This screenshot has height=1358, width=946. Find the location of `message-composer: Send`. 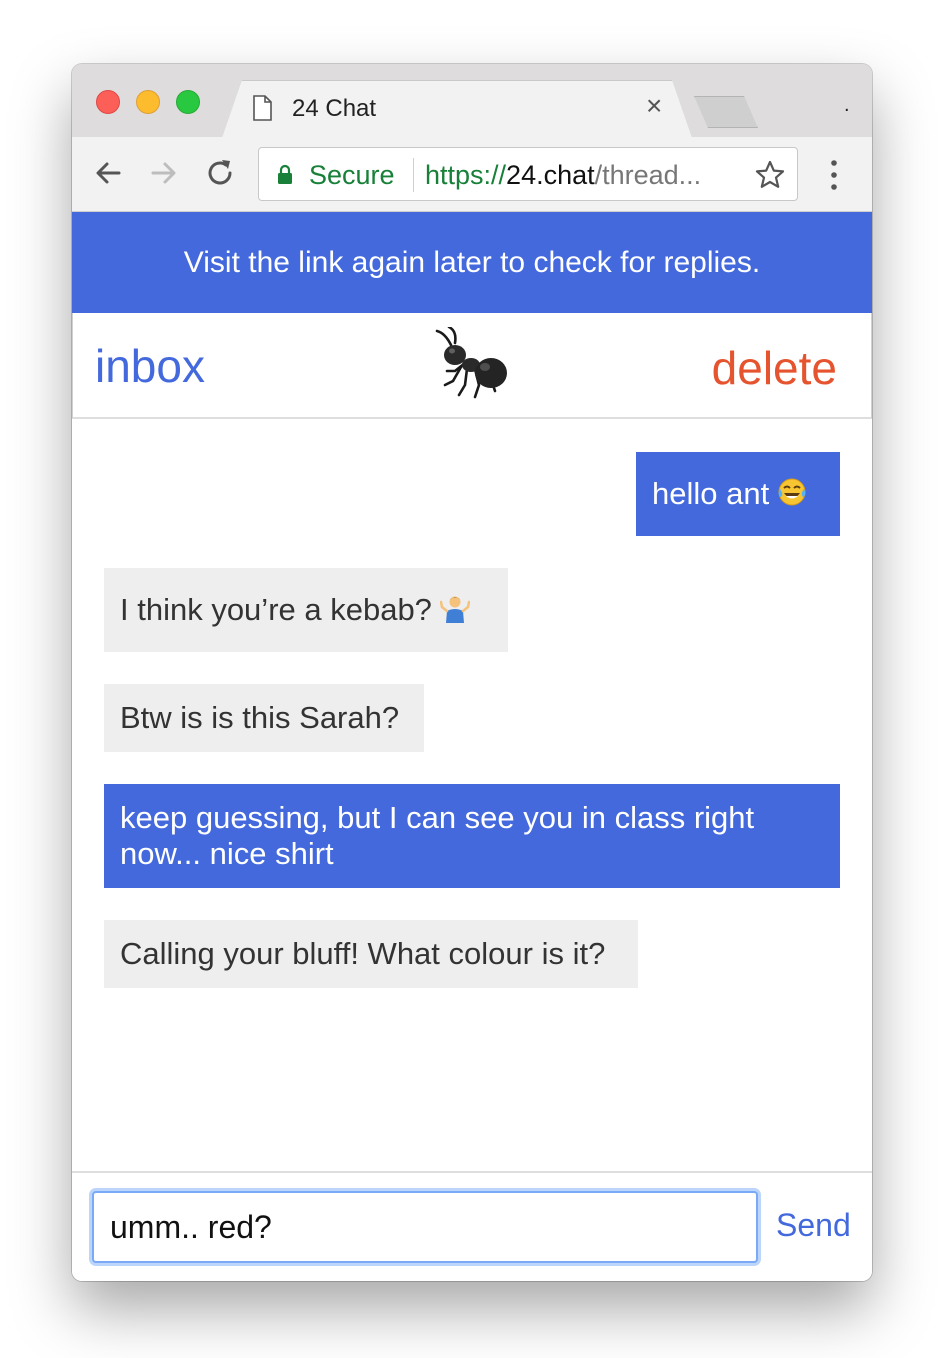

message-composer: Send is located at coordinates (472, 1226).